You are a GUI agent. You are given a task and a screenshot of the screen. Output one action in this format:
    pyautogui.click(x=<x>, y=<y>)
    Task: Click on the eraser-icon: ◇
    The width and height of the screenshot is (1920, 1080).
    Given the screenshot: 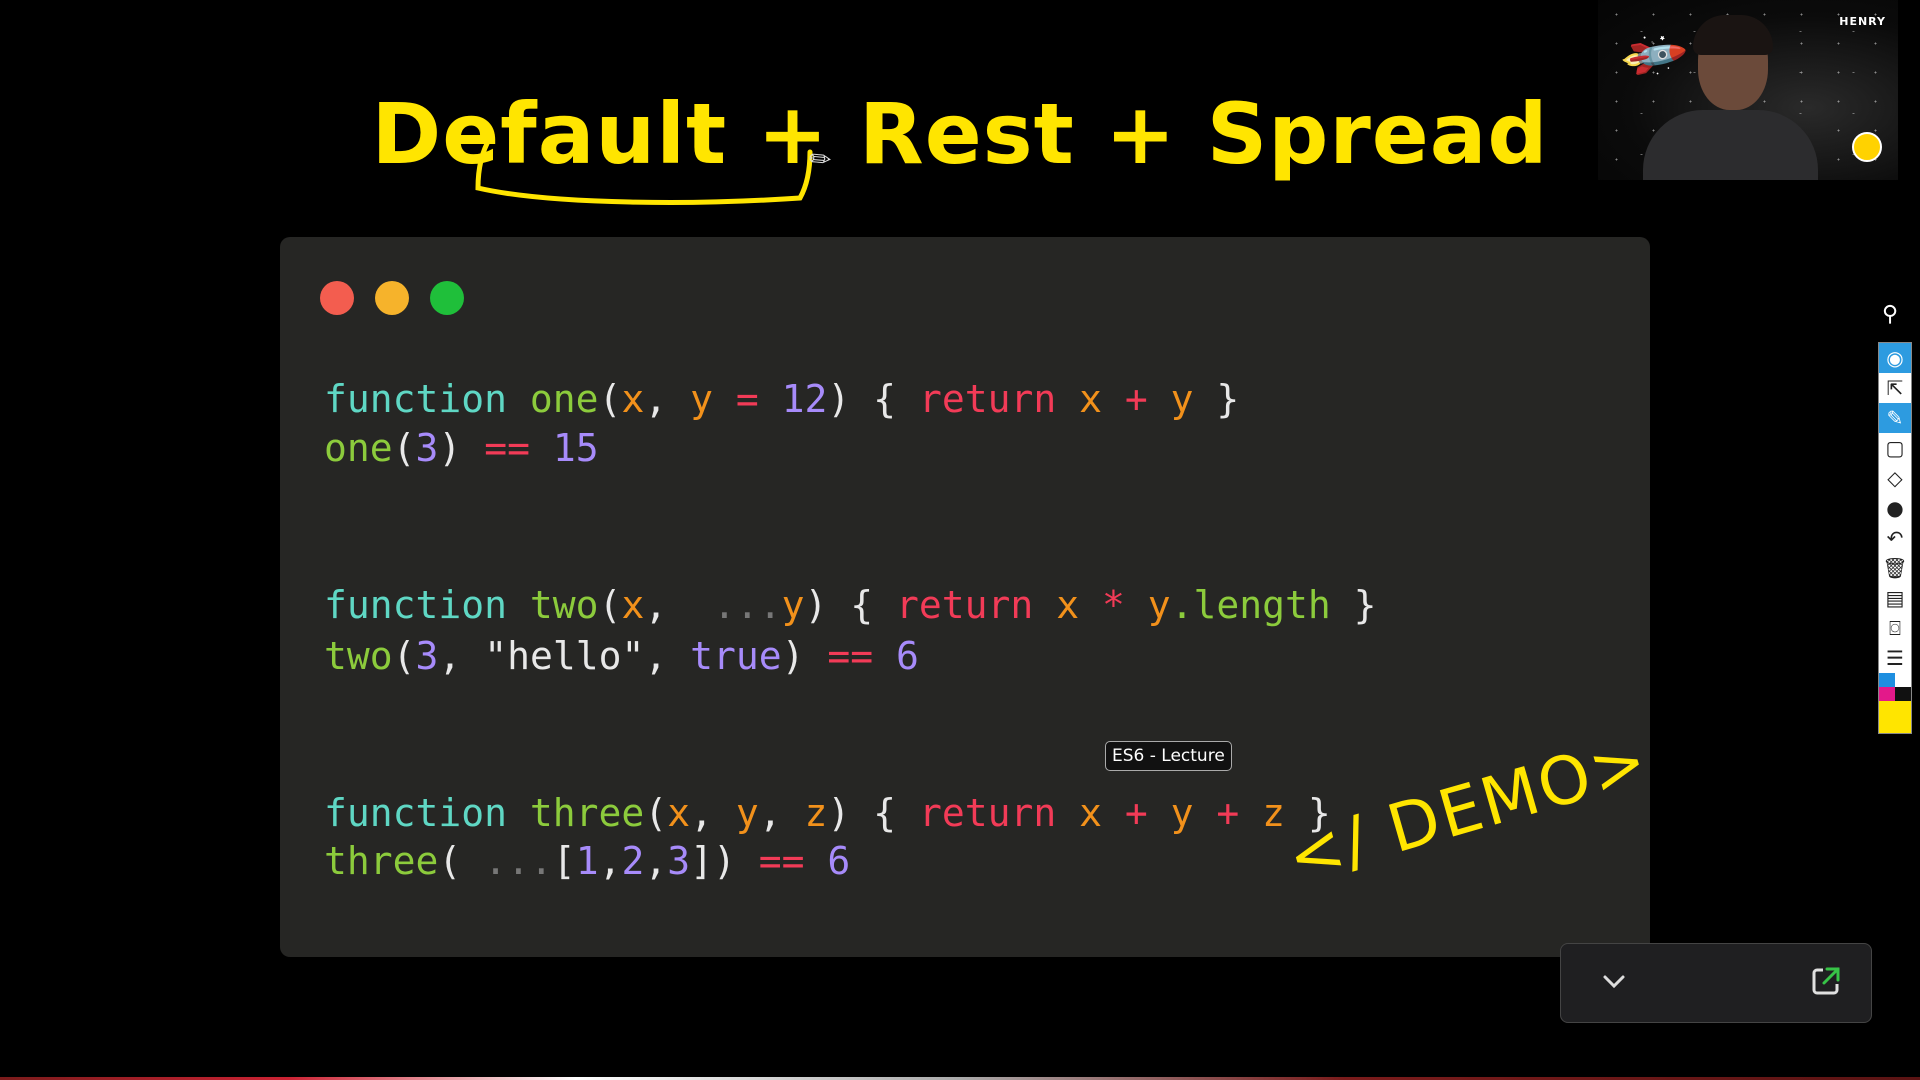 What is the action you would take?
    pyautogui.click(x=1895, y=478)
    